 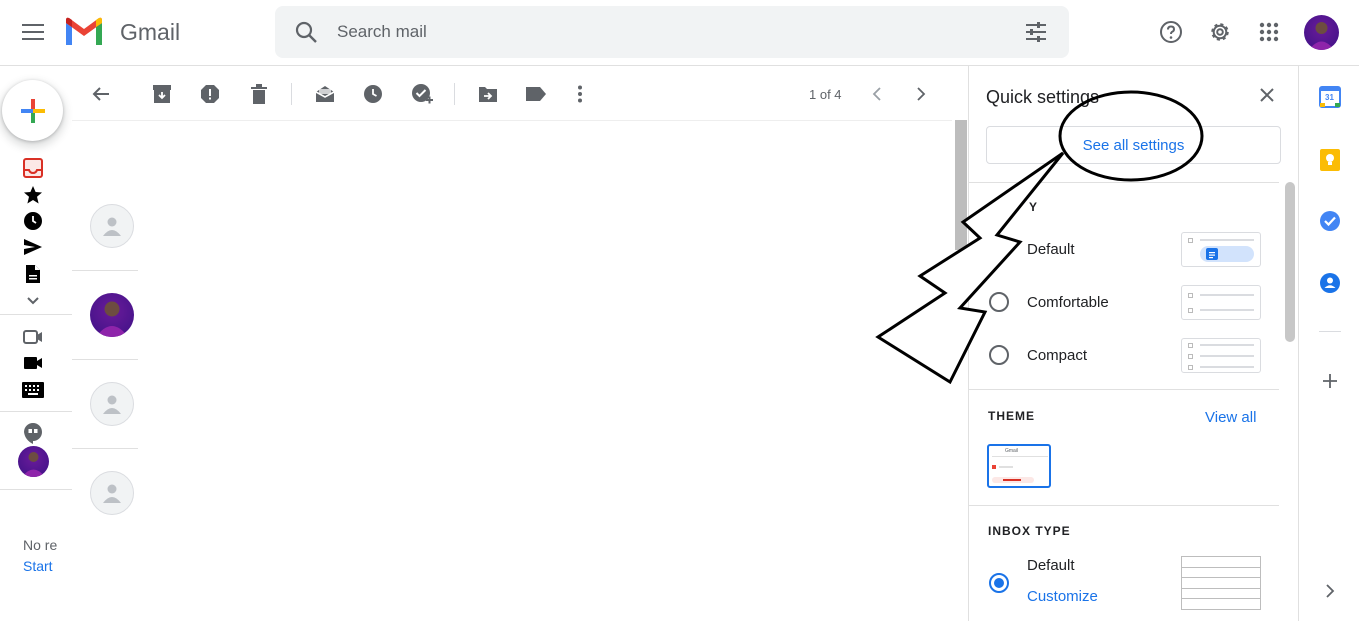 What do you see at coordinates (1212, 254) in the screenshot?
I see `preview-doc-icon` at bounding box center [1212, 254].